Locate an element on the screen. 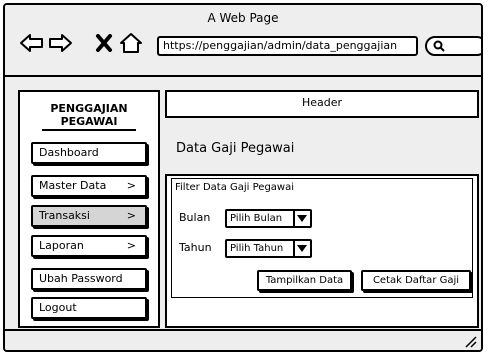  tahun-dropdown-button is located at coordinates (301, 248).